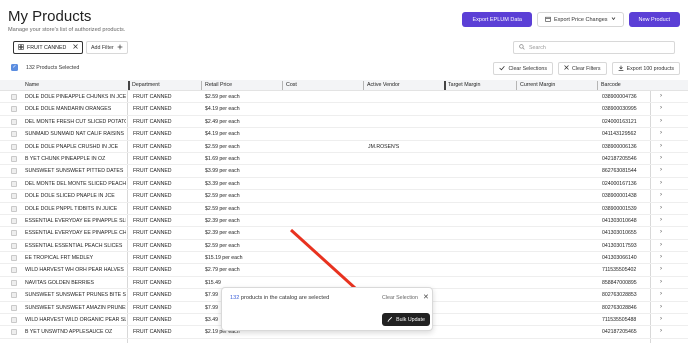  What do you see at coordinates (497, 19) in the screenshot?
I see `export-eplum-button: Export EPLUM Data` at bounding box center [497, 19].